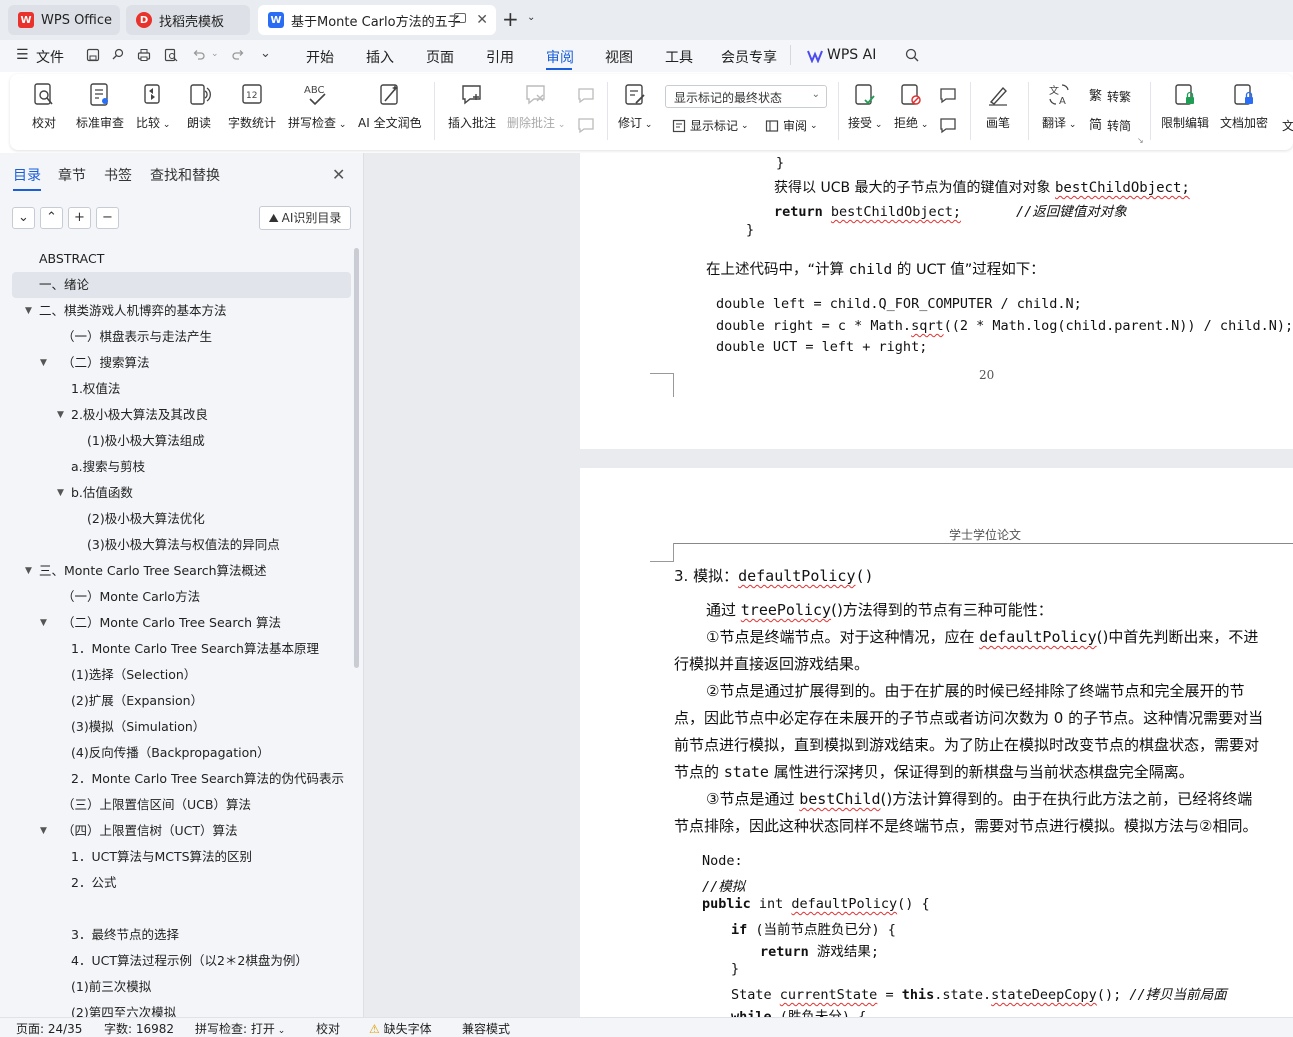 The height and width of the screenshot is (1037, 1293). What do you see at coordinates (107, 218) in the screenshot?
I see `remove-heading-button: −` at bounding box center [107, 218].